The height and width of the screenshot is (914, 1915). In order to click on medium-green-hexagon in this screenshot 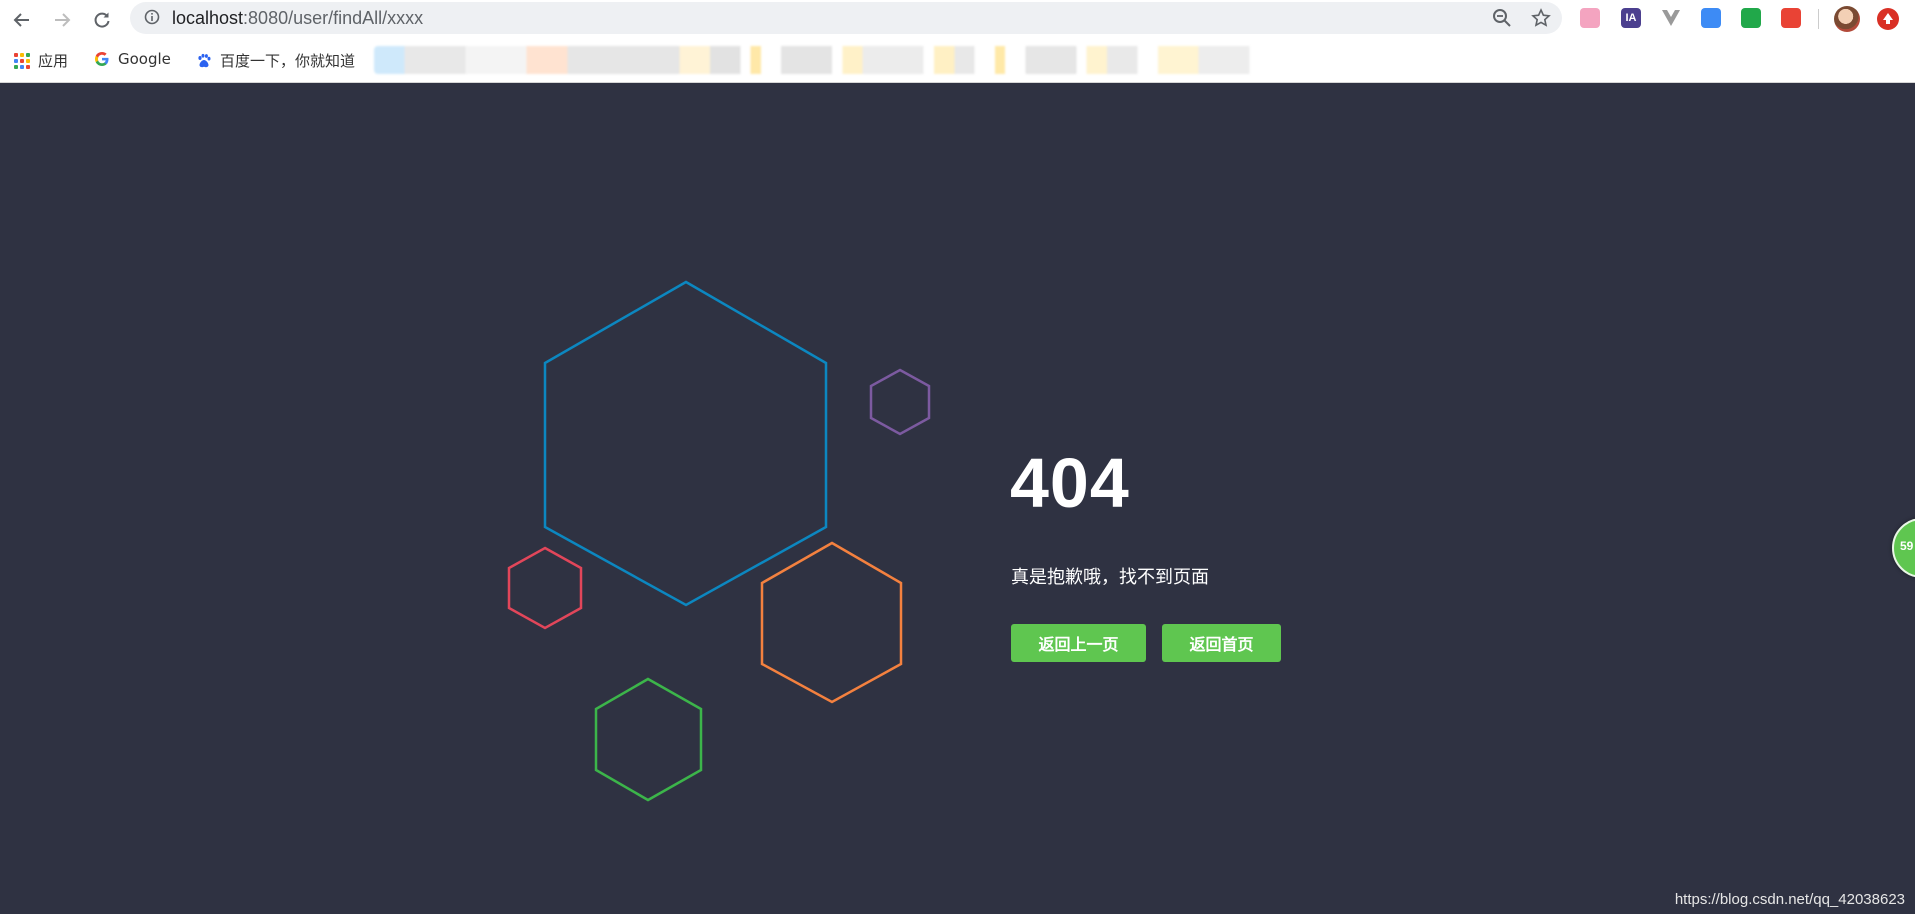, I will do `click(648, 739)`.